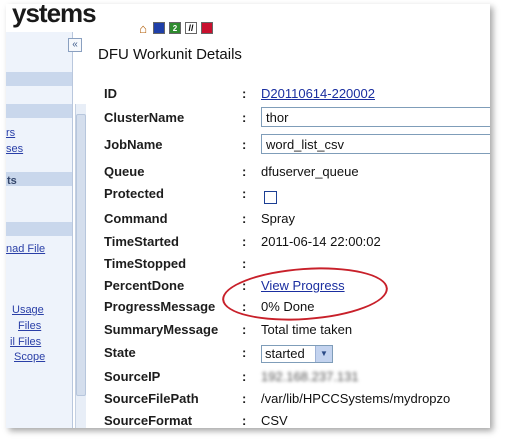 This screenshot has width=506, height=443. Describe the element at coordinates (207, 28) in the screenshot. I see `red-square-icon` at that location.